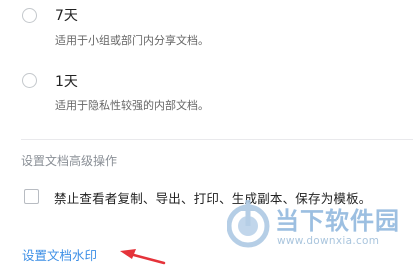 Image resolution: width=413 pixels, height=270 pixels. I want to click on watermark-brand: 当下软件园, so click(337, 221).